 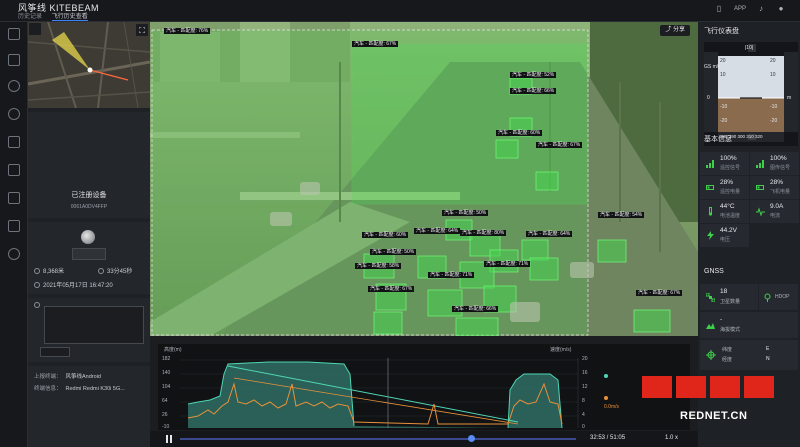 What do you see at coordinates (14, 60) in the screenshot?
I see `map-icon` at bounding box center [14, 60].